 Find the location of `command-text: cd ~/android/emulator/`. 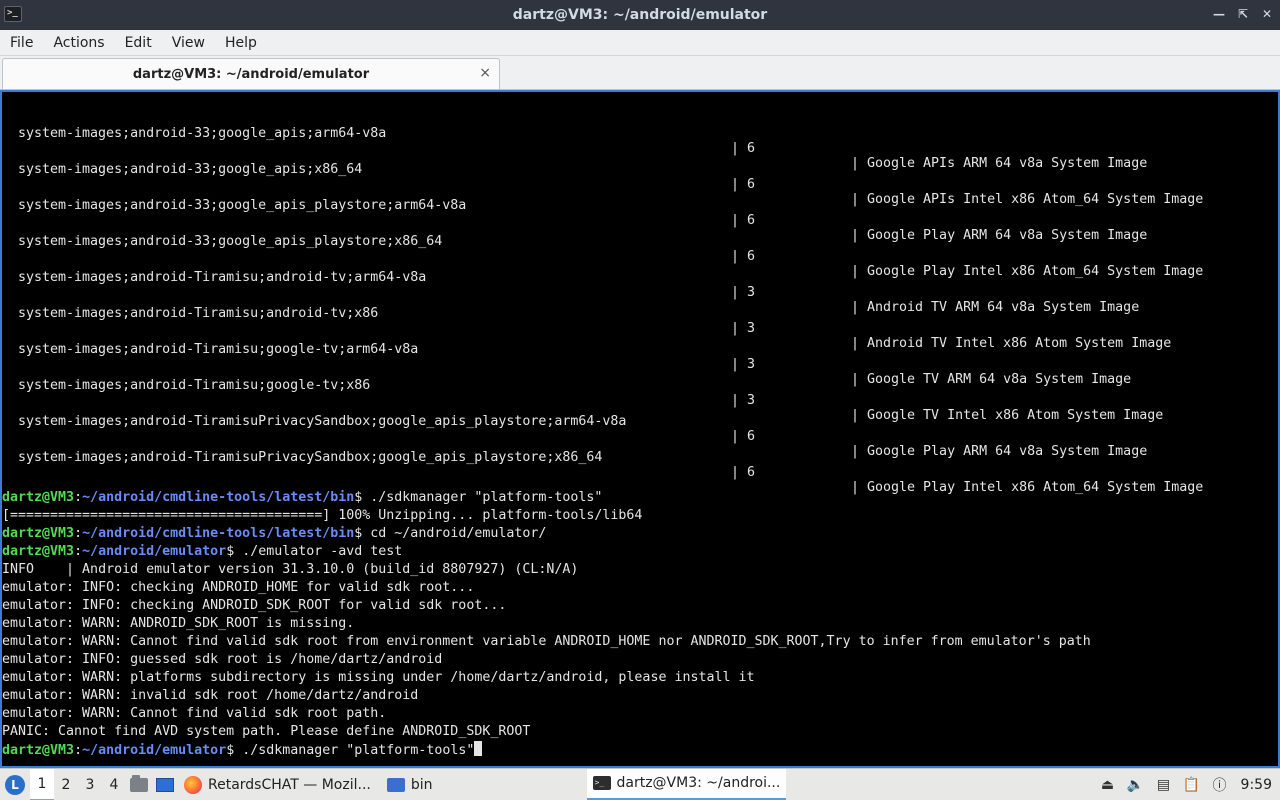

command-text: cd ~/android/emulator/ is located at coordinates (458, 533).